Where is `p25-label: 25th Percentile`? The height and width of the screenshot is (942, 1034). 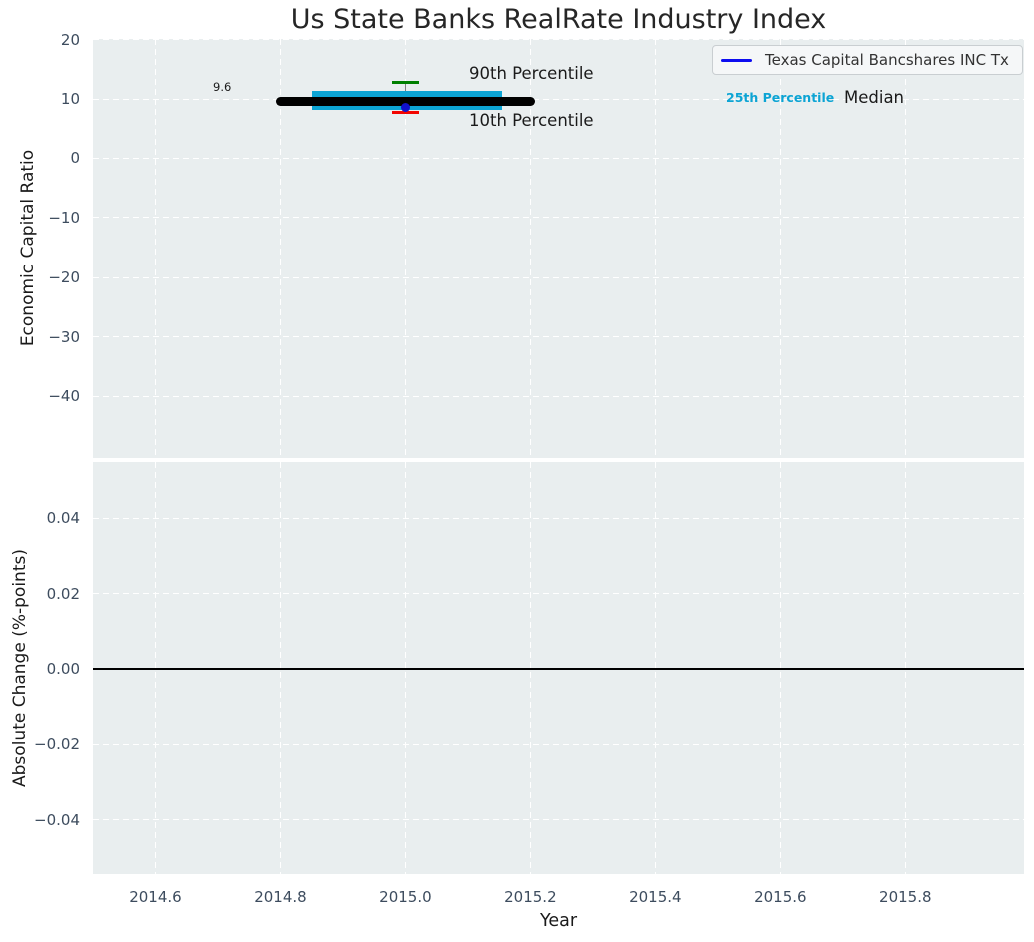 p25-label: 25th Percentile is located at coordinates (780, 97).